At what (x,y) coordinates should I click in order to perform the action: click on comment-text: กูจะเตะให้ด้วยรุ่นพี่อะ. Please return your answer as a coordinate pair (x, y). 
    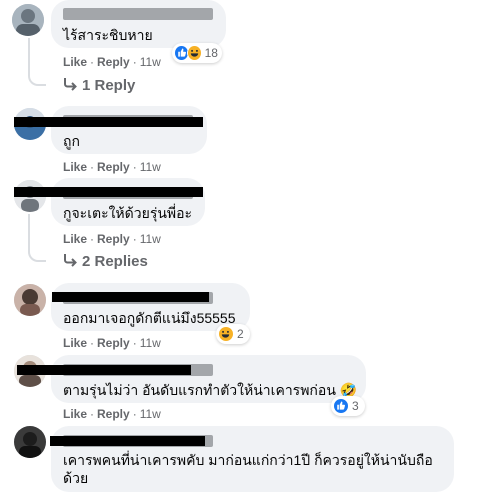
    Looking at the image, I should click on (128, 213).